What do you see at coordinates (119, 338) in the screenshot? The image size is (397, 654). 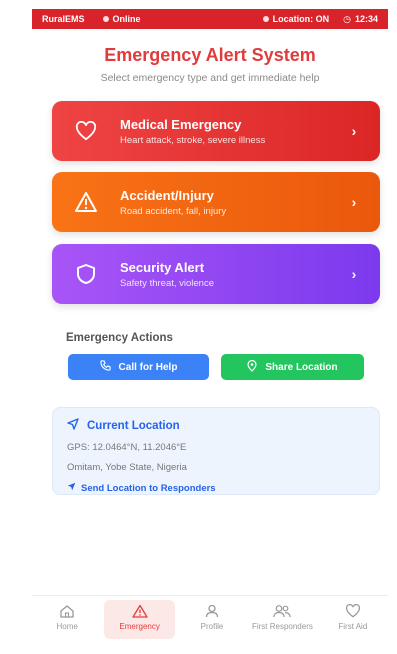 I see `emergency-actions-title: Emergency Actions` at bounding box center [119, 338].